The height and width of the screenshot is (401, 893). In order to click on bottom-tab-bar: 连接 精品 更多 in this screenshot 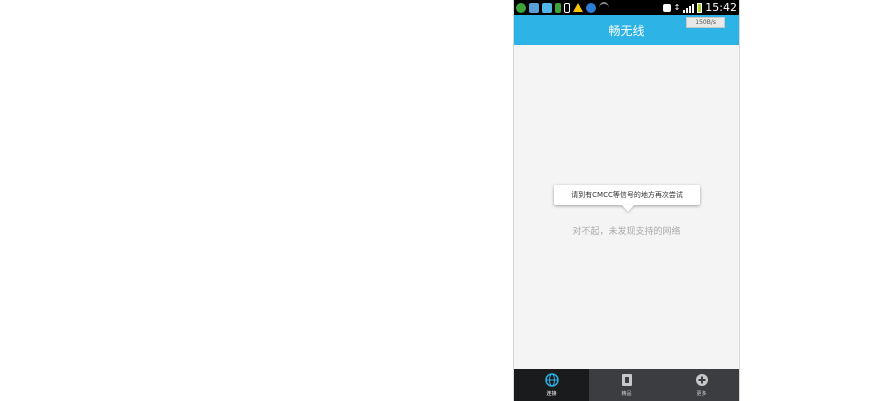, I will do `click(626, 385)`.